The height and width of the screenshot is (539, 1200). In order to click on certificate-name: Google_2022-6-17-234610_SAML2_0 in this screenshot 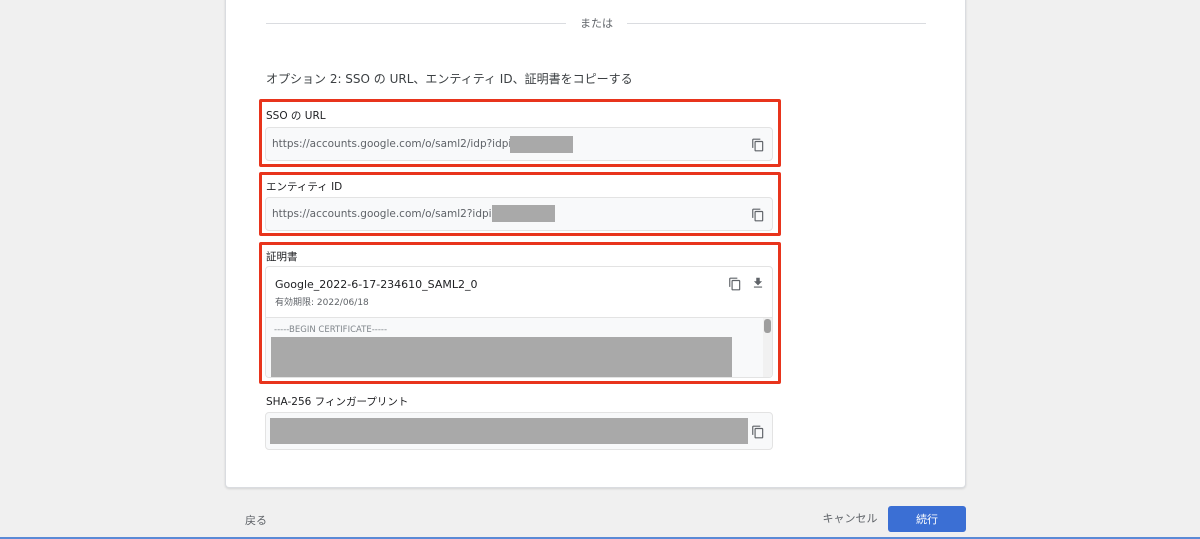, I will do `click(376, 284)`.